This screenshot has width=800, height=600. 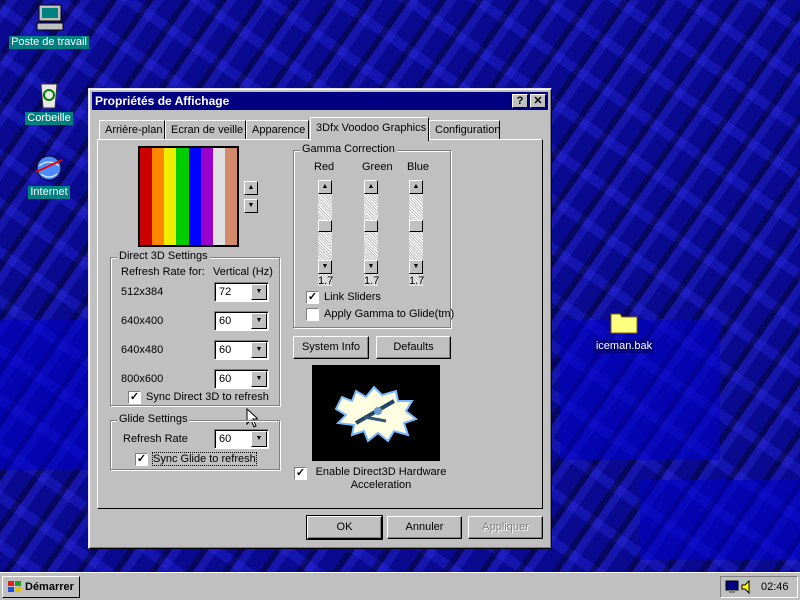 What do you see at coordinates (49, 94) in the screenshot?
I see `recycle-bin-icon` at bounding box center [49, 94].